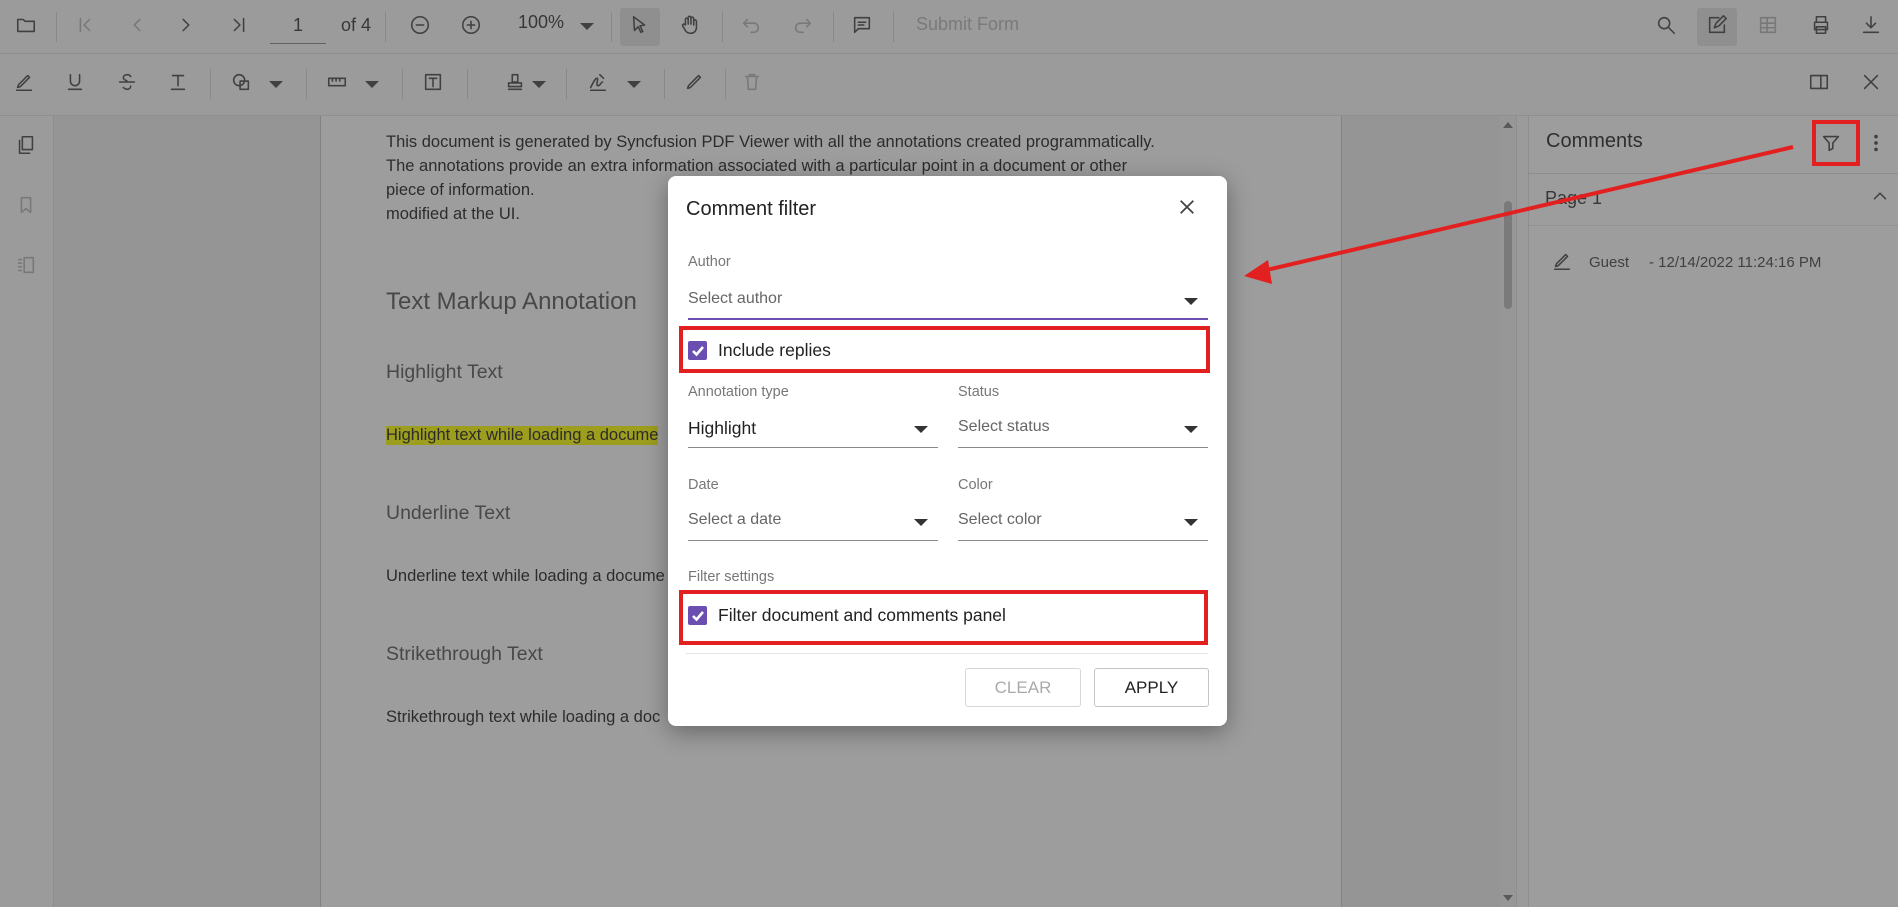 This screenshot has height=907, width=1898. Describe the element at coordinates (735, 519) in the screenshot. I see `date-placeholder: Select a date` at that location.